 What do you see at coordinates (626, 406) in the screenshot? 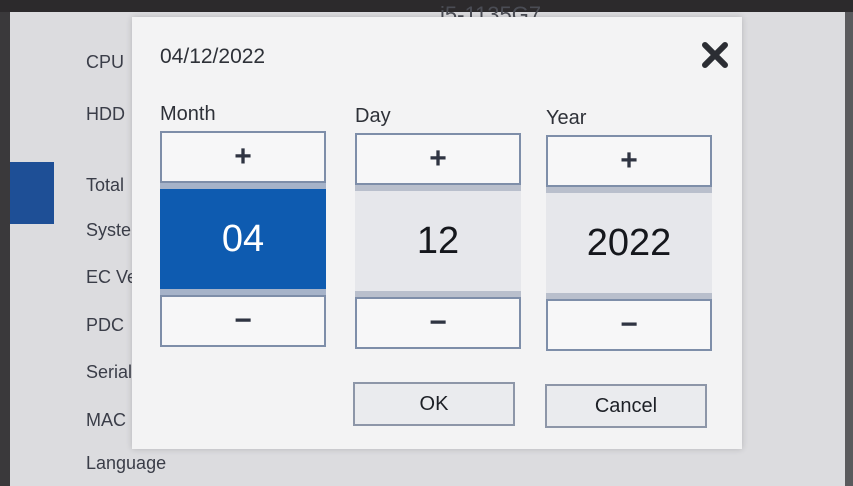
I see `cancel-button: Cancel` at bounding box center [626, 406].